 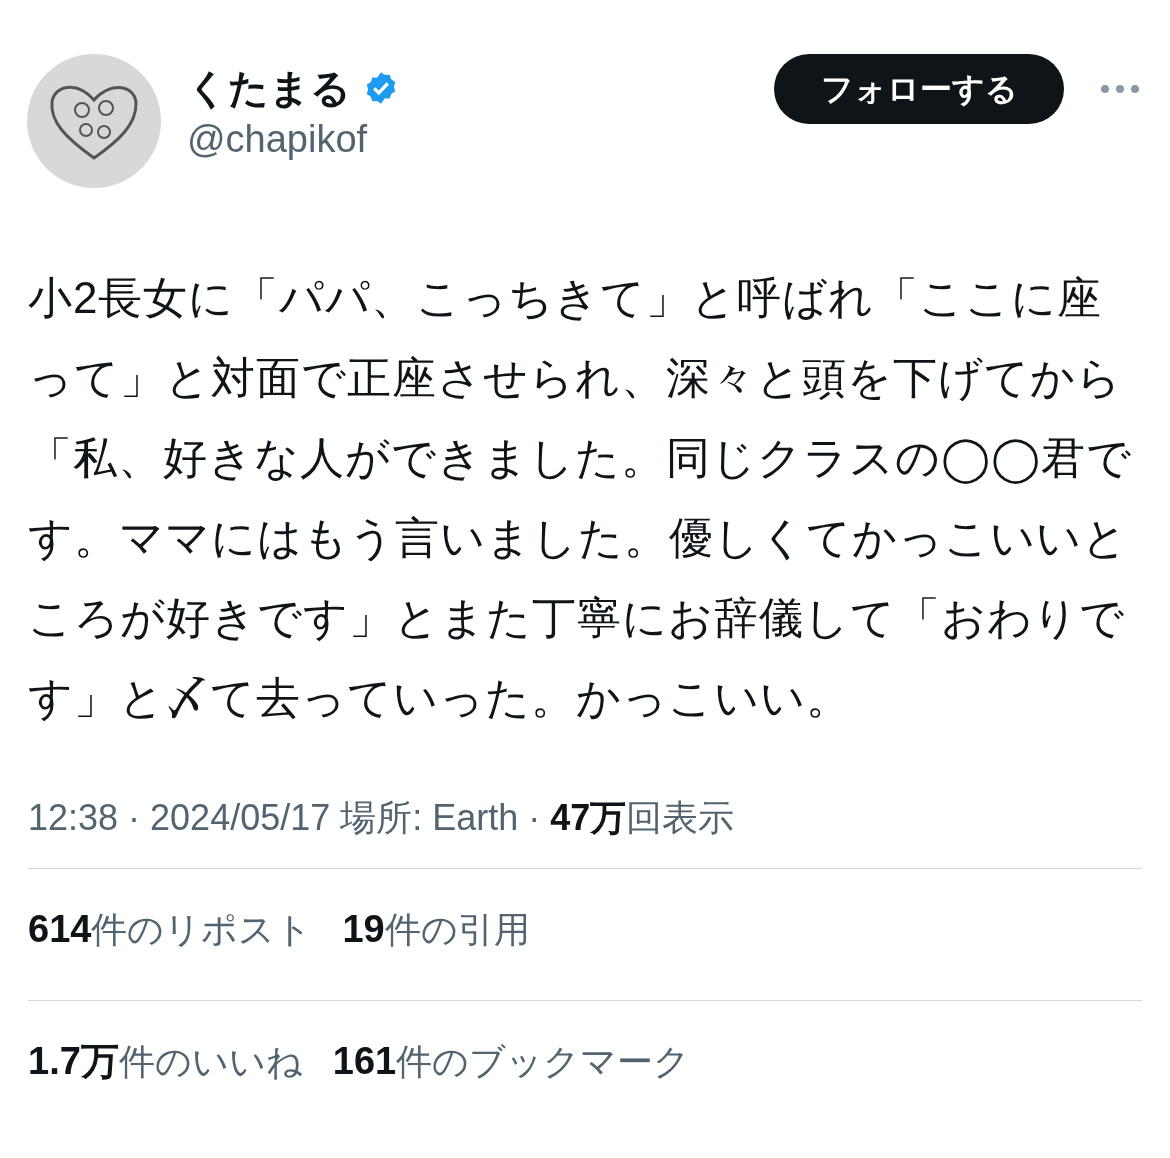 I want to click on engagement-stat: 19件の引用, so click(x=436, y=929).